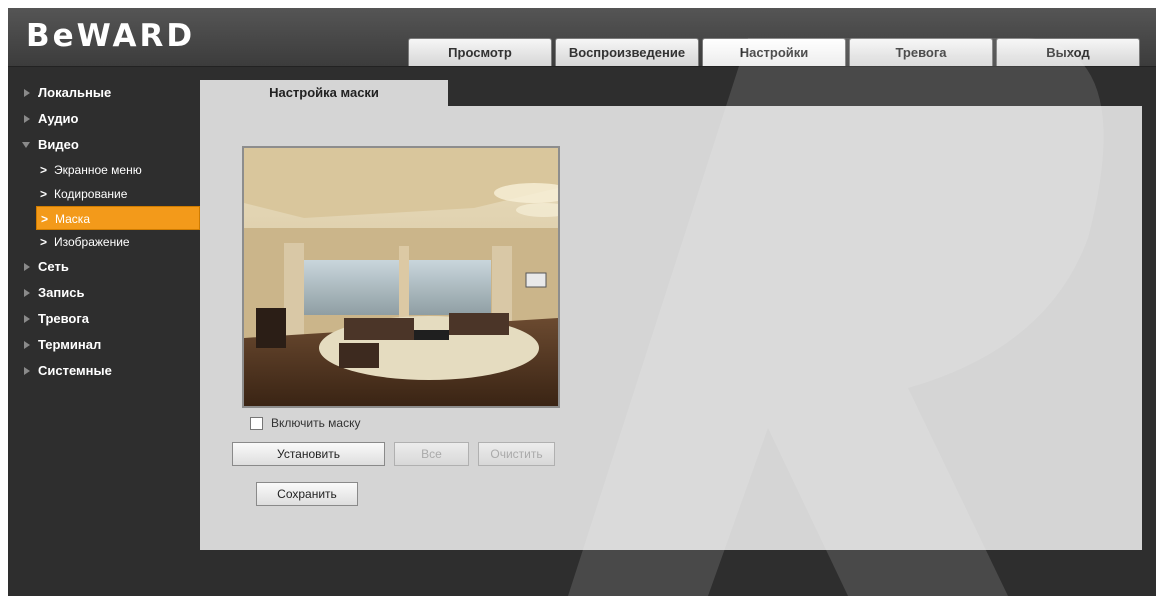  What do you see at coordinates (1068, 52) in the screenshot?
I see `tab-logout: Выход` at bounding box center [1068, 52].